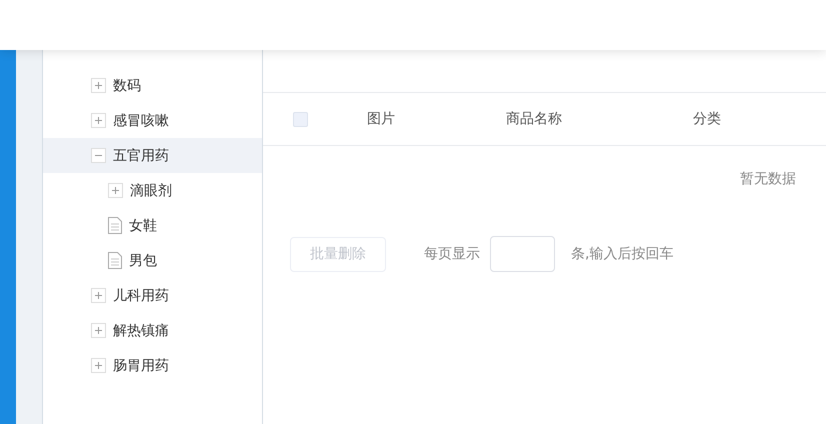 The width and height of the screenshot is (826, 424). What do you see at coordinates (522, 254) in the screenshot?
I see `page-size-input` at bounding box center [522, 254].